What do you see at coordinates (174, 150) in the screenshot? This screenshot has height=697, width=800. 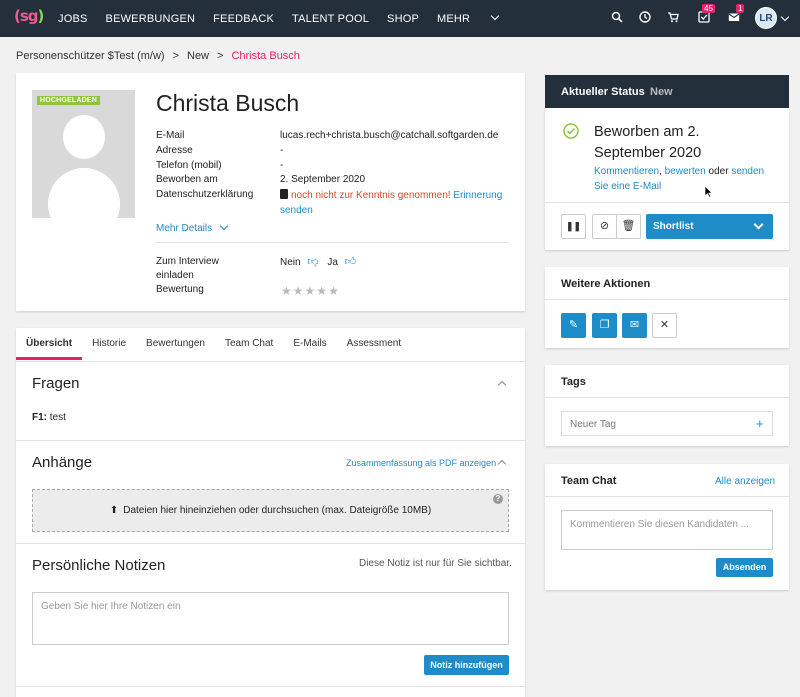 I see `address-label: Adresse` at bounding box center [174, 150].